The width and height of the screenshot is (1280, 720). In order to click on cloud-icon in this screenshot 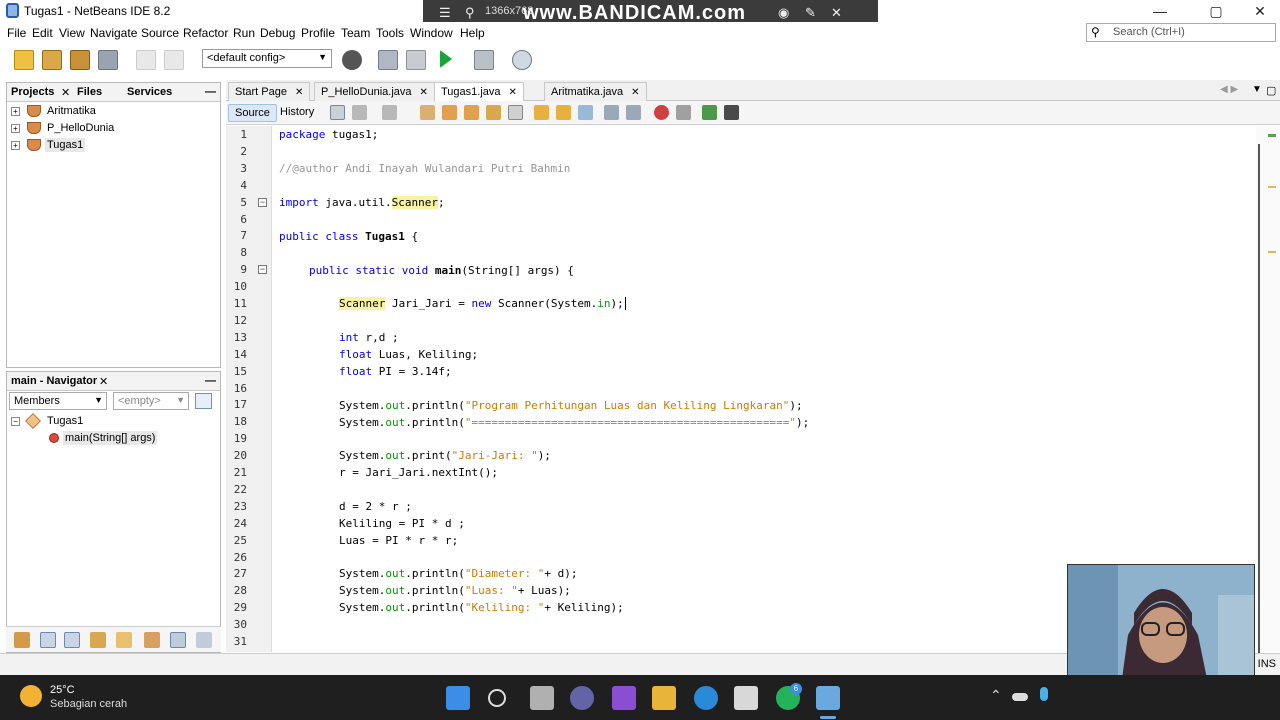, I will do `click(1020, 697)`.